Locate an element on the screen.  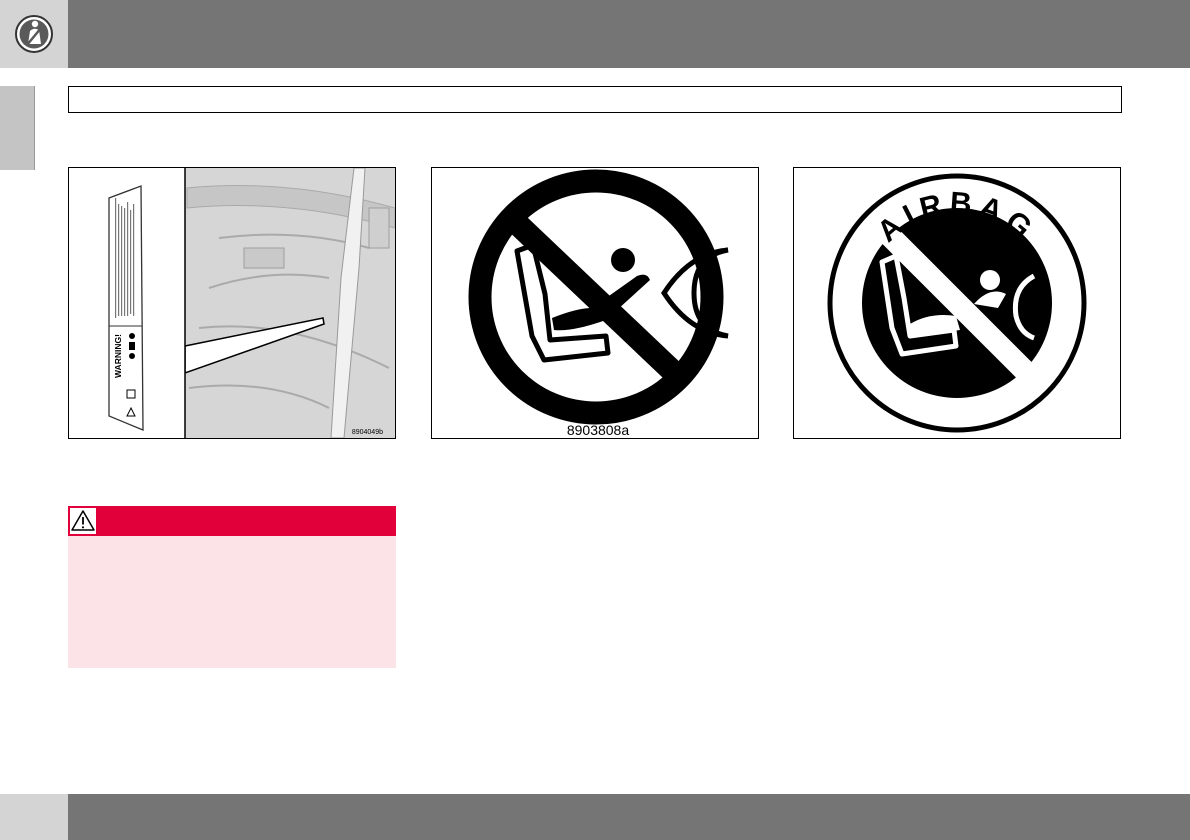
label-warning-heading: WARNING! is located at coordinates (118, 356).